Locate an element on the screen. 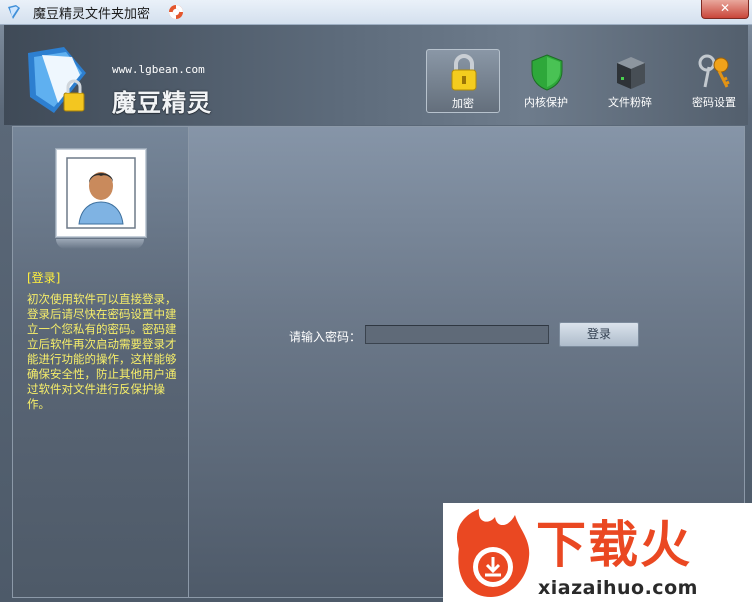 This screenshot has width=752, height=602. shield-icon is located at coordinates (547, 72).